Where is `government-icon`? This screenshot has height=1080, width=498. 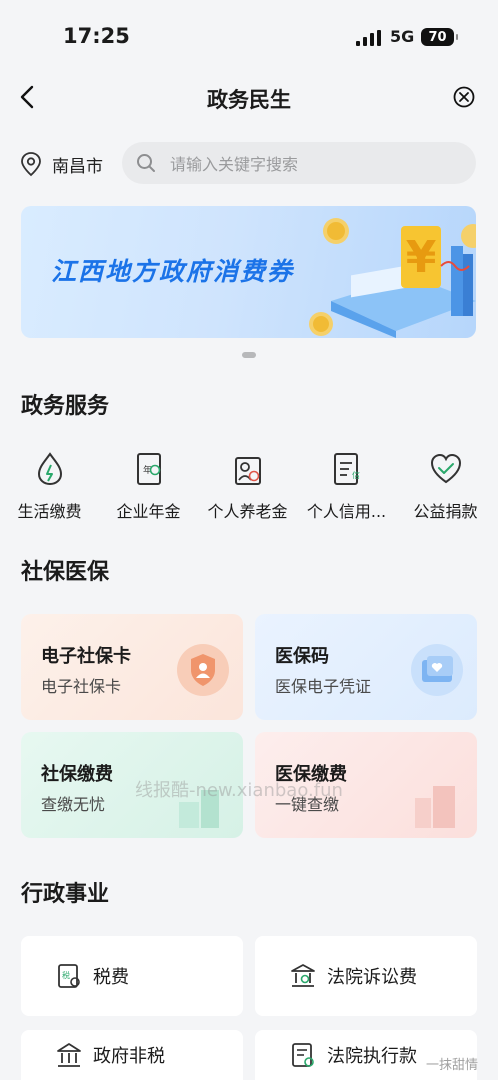
government-icon is located at coordinates (69, 1055).